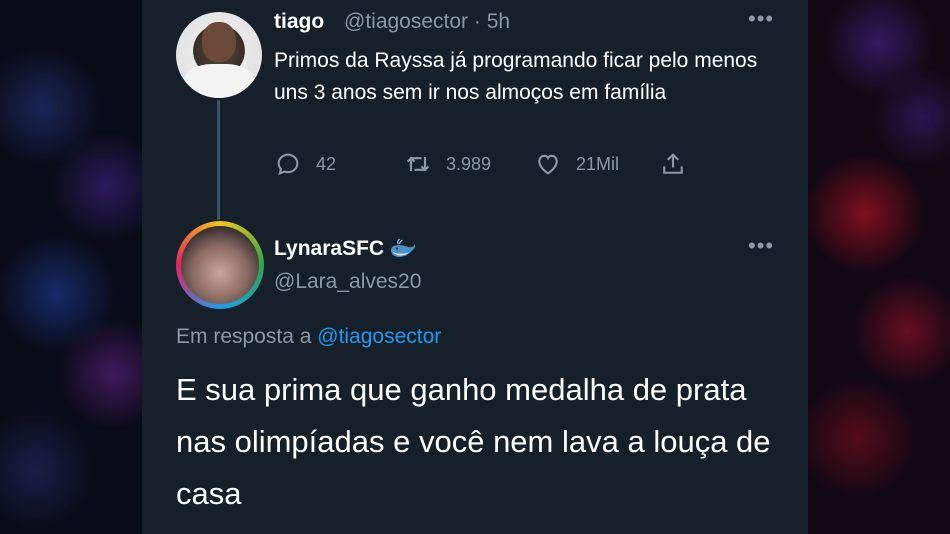  What do you see at coordinates (71, 267) in the screenshot?
I see `background-bokeh-left` at bounding box center [71, 267].